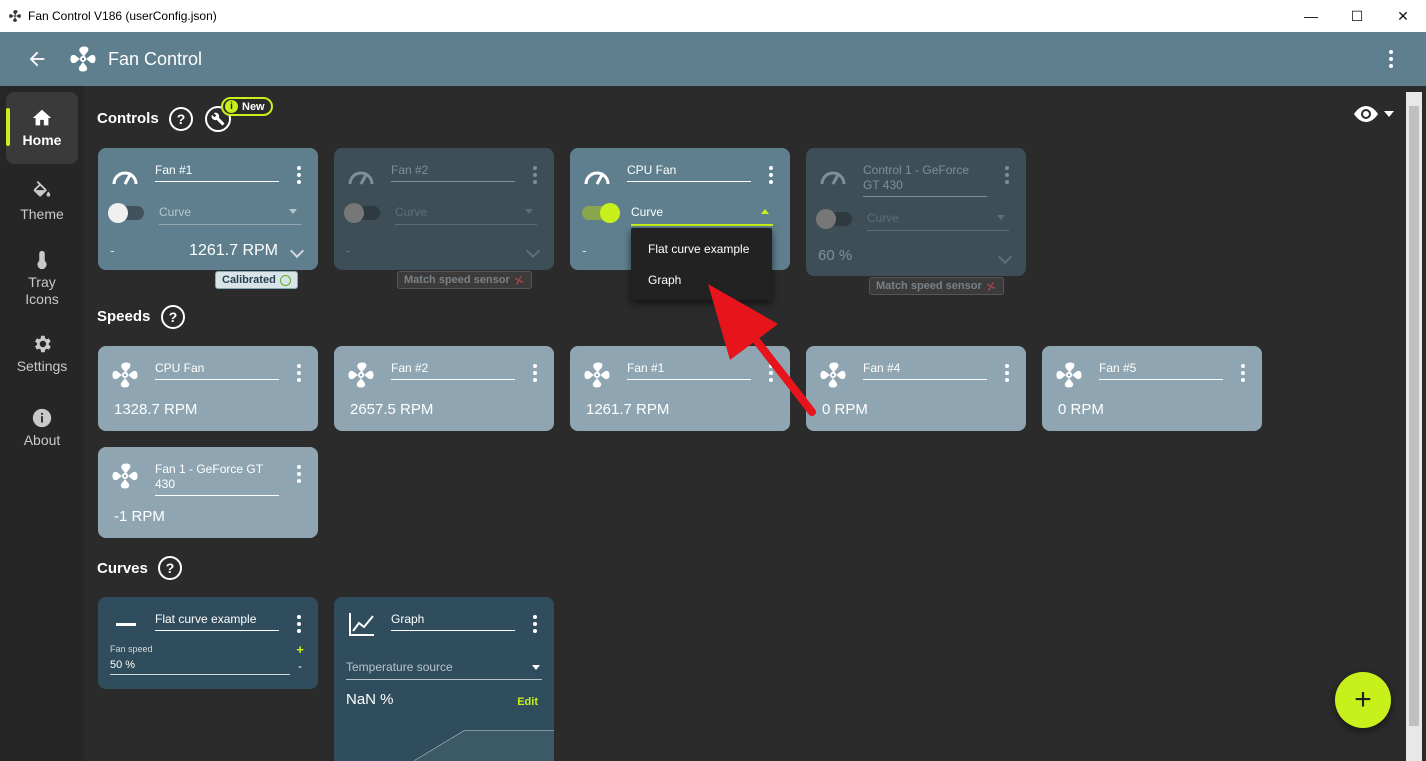 This screenshot has width=1426, height=761. I want to click on control-speed-value: 1261.7 RPM, so click(233, 250).